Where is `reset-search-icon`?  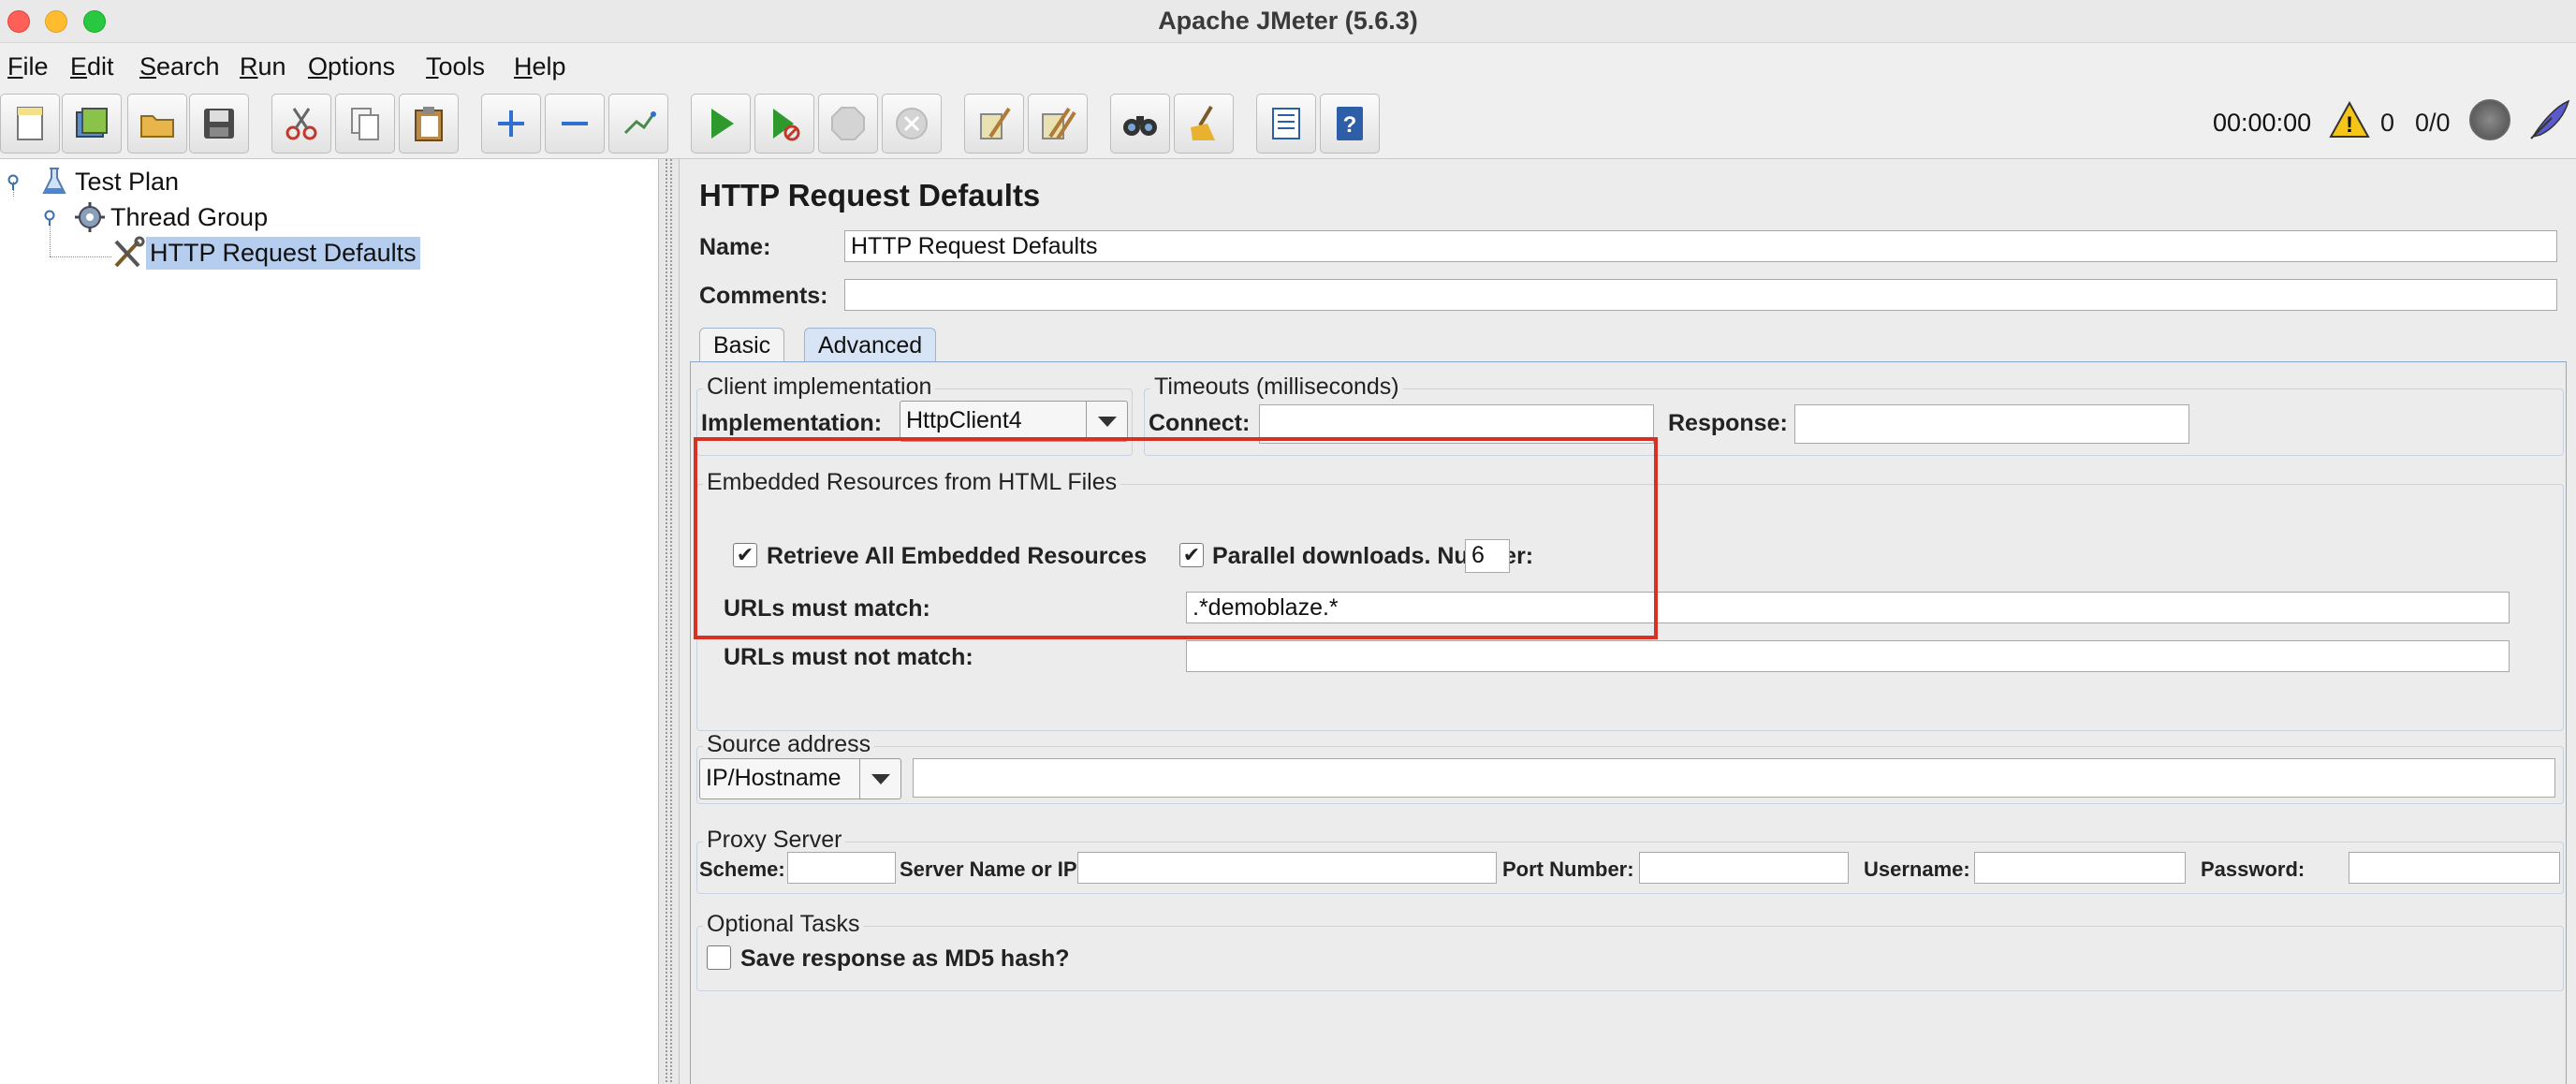
reset-search-icon is located at coordinates (1204, 124).